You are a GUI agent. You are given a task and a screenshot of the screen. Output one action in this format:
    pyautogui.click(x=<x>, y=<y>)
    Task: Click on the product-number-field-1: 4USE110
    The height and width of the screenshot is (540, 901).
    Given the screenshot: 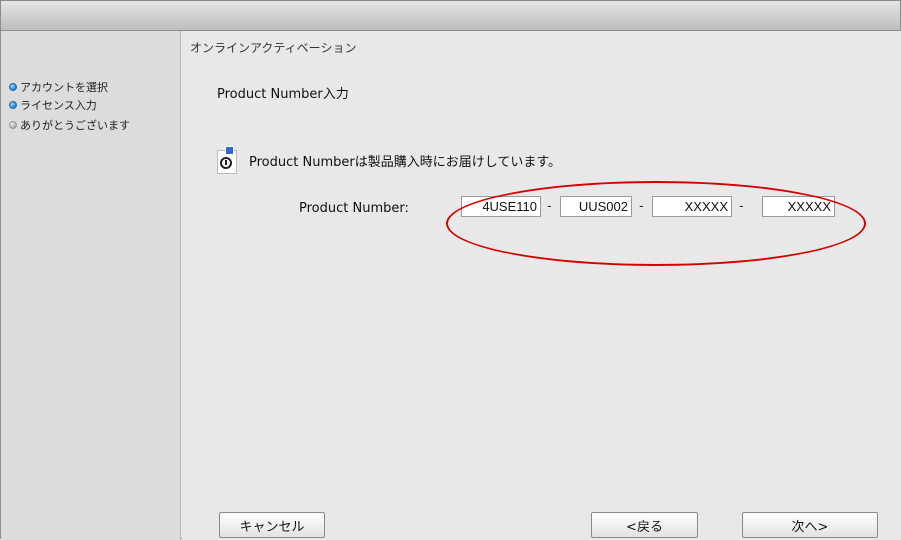 What is the action you would take?
    pyautogui.click(x=501, y=206)
    